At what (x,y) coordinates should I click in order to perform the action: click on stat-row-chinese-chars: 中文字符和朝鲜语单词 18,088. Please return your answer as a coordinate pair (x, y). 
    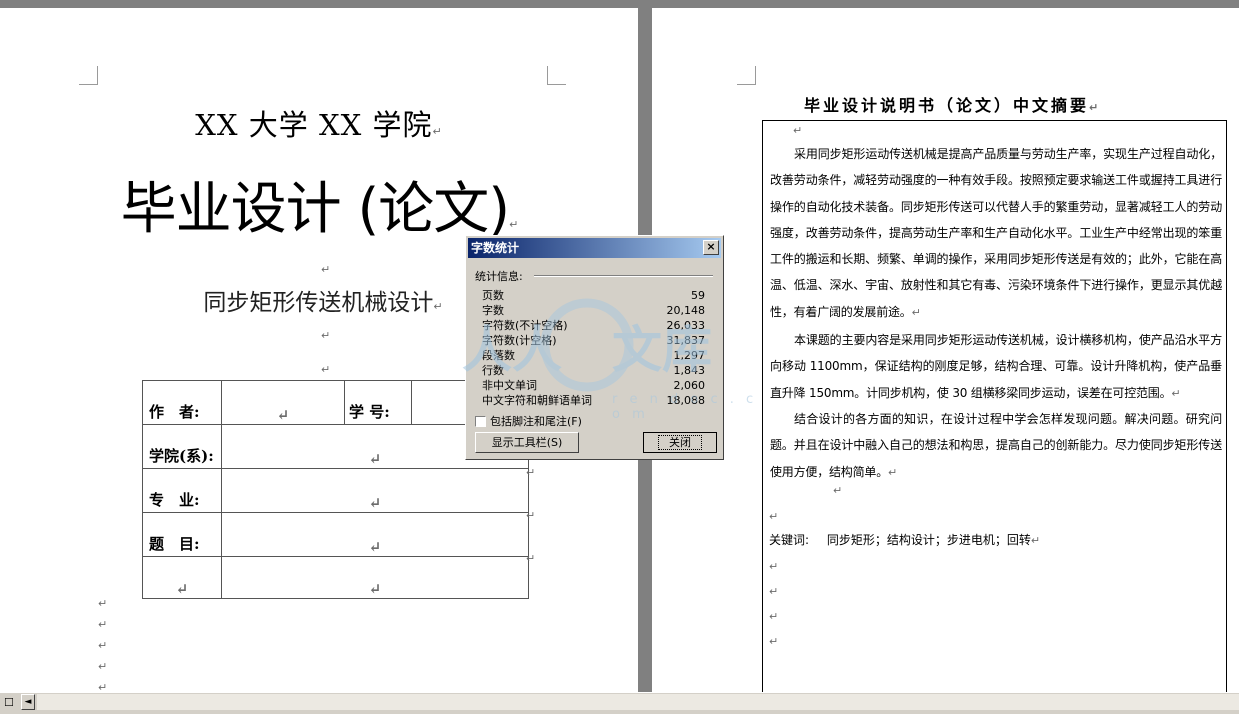
    Looking at the image, I should click on (593, 400).